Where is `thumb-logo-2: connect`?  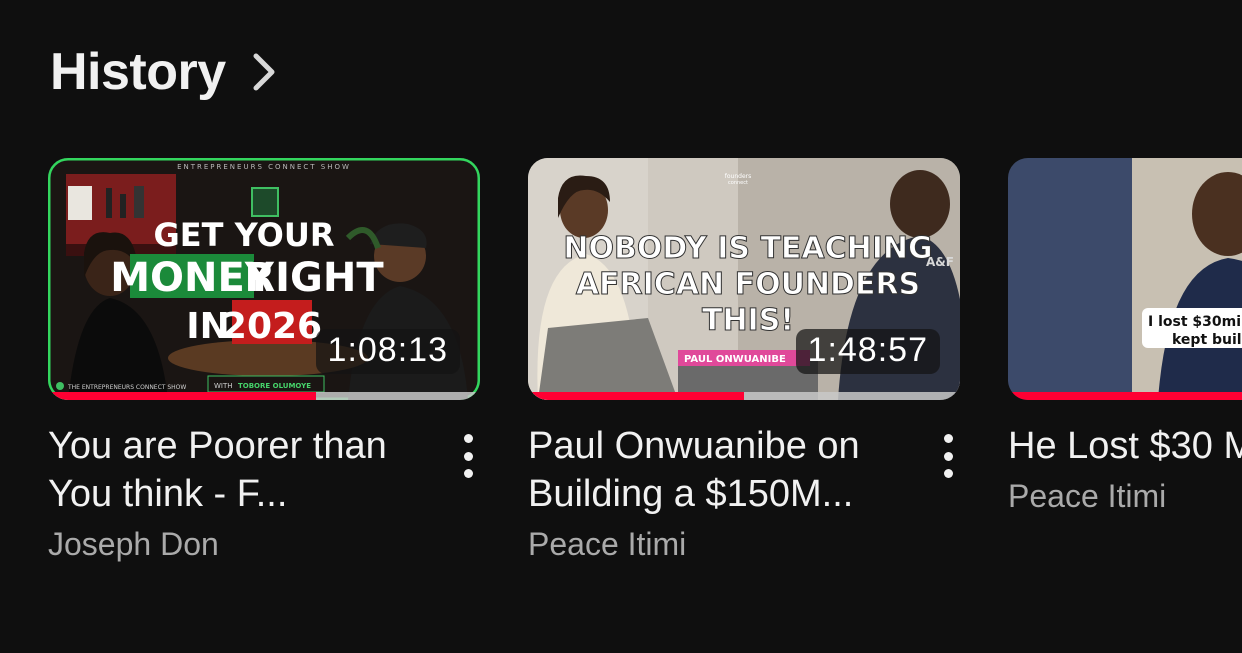 thumb-logo-2: connect is located at coordinates (738, 183).